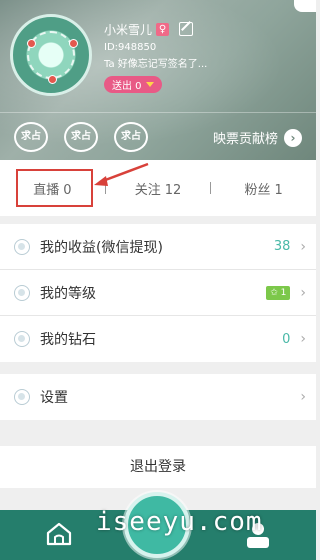  I want to click on annotation-highlight-box, so click(54, 188).